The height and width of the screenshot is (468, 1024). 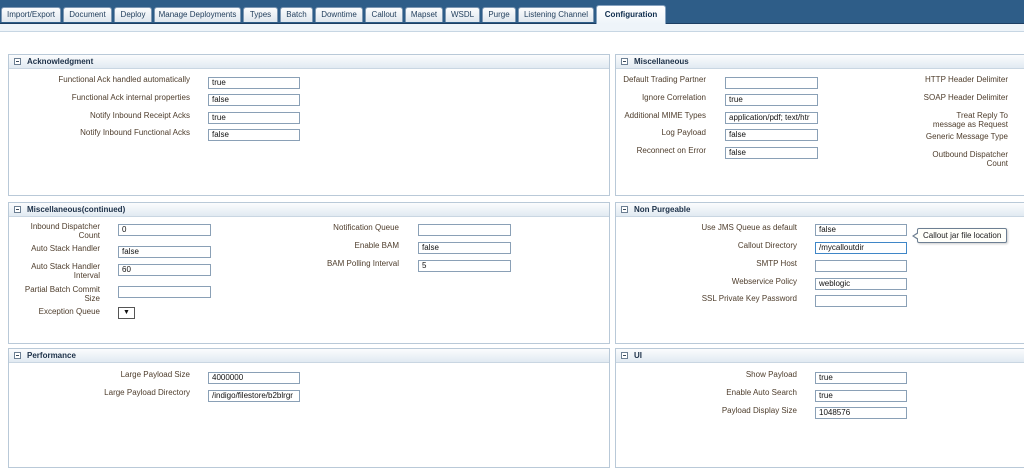 What do you see at coordinates (997, 163) in the screenshot?
I see `outbound-count-label-line2: Count` at bounding box center [997, 163].